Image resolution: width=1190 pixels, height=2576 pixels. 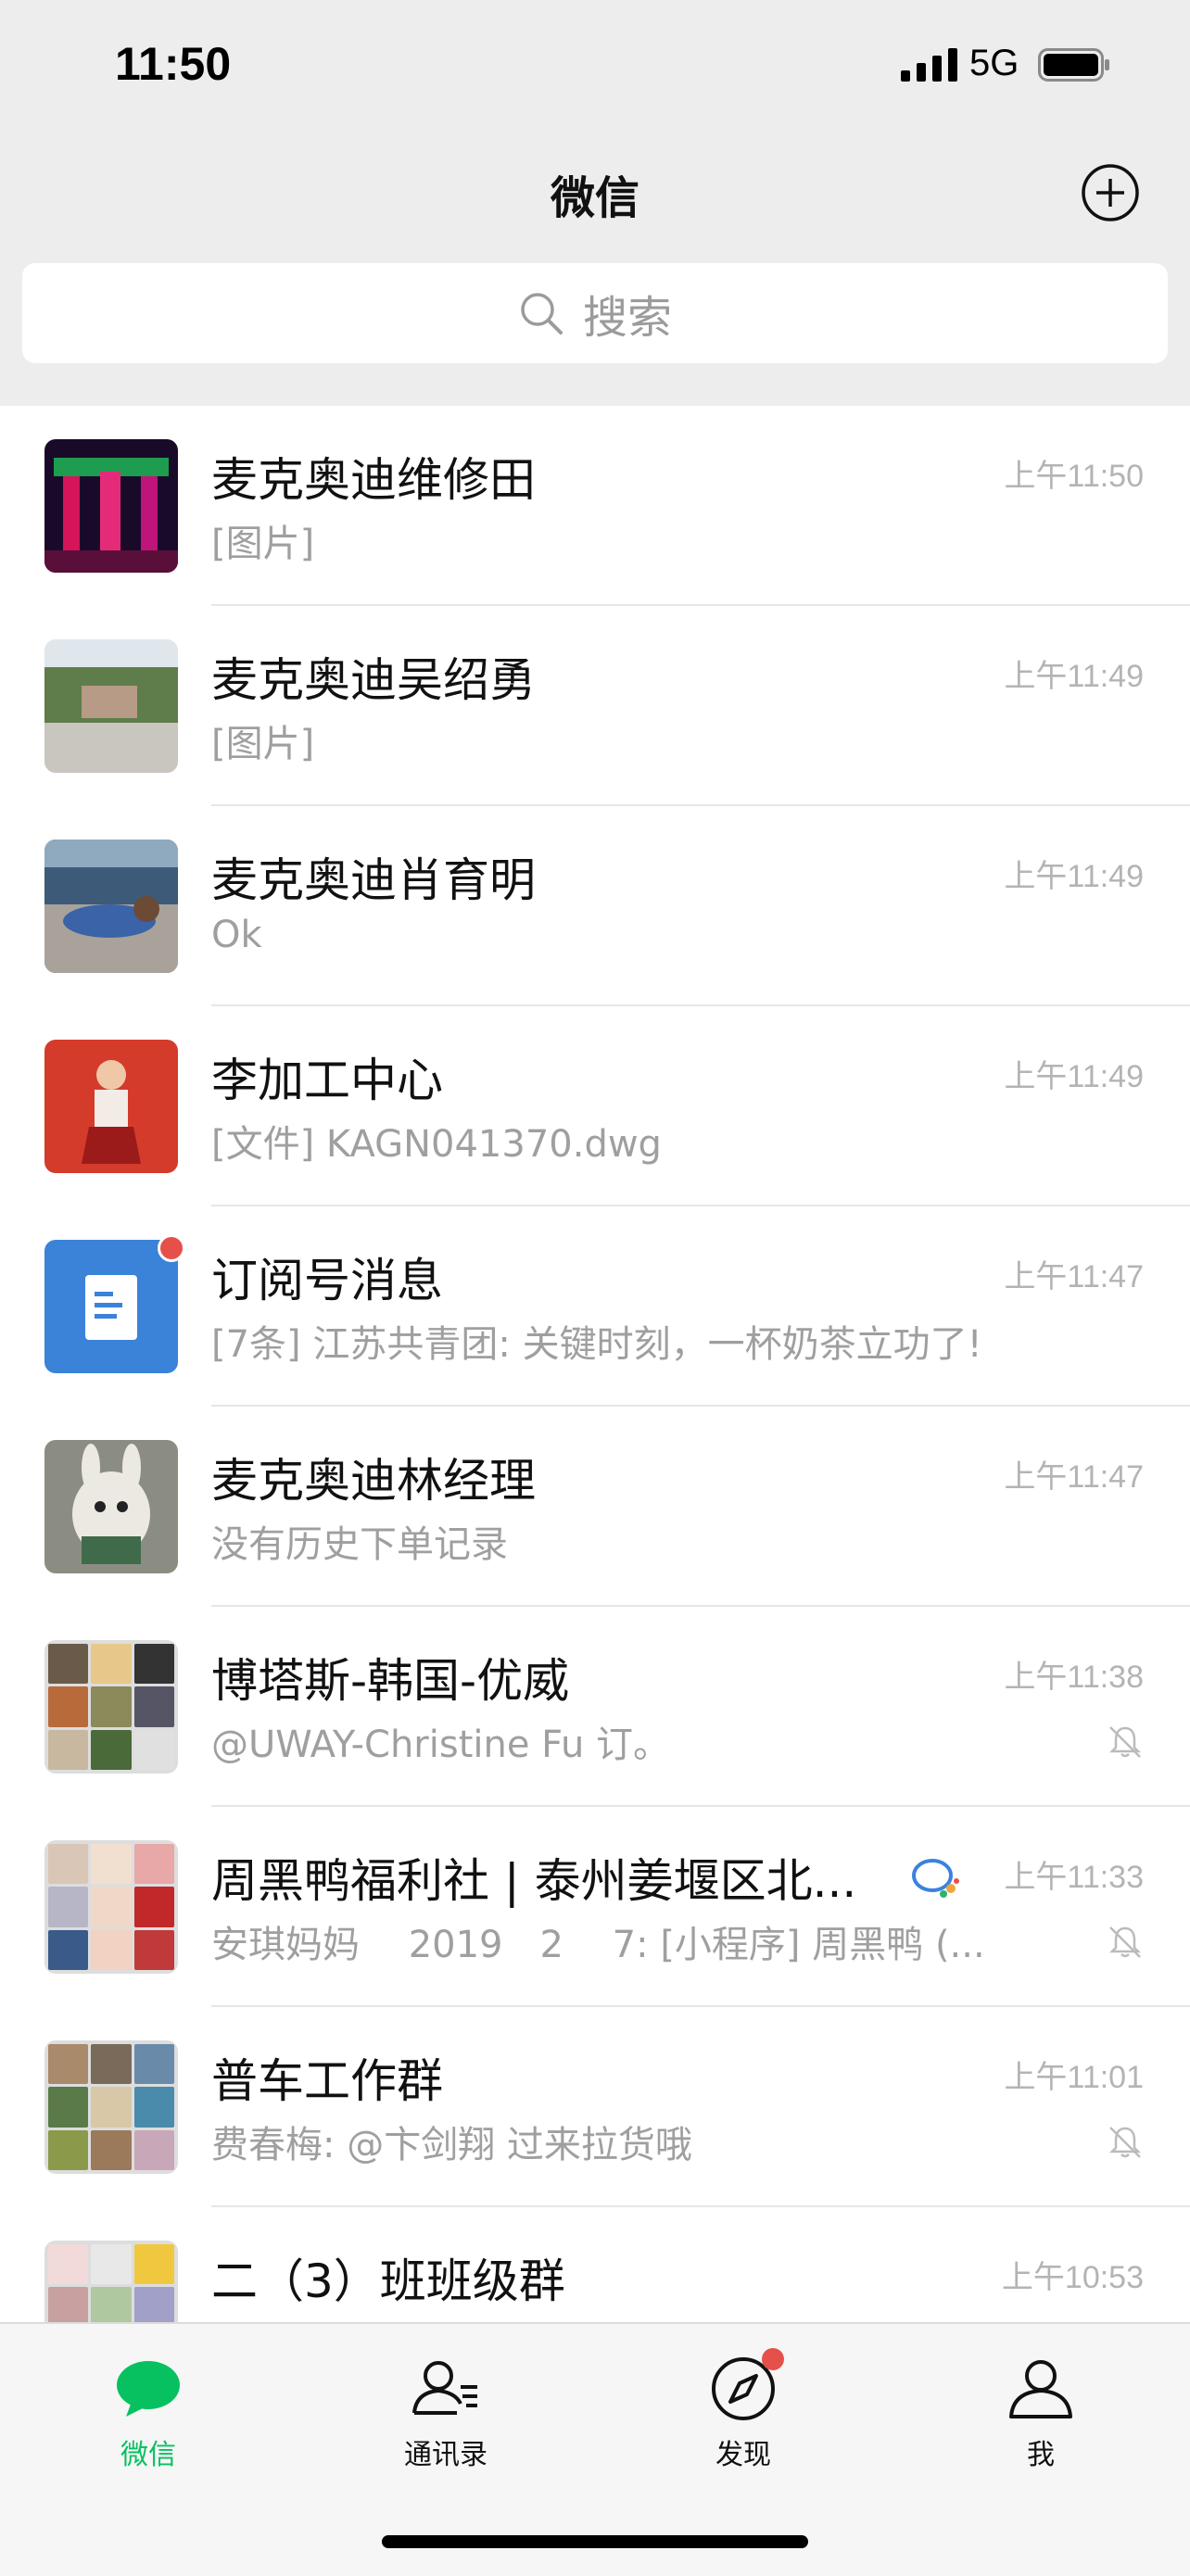 What do you see at coordinates (935, 1878) in the screenshot?
I see `wecom-icon` at bounding box center [935, 1878].